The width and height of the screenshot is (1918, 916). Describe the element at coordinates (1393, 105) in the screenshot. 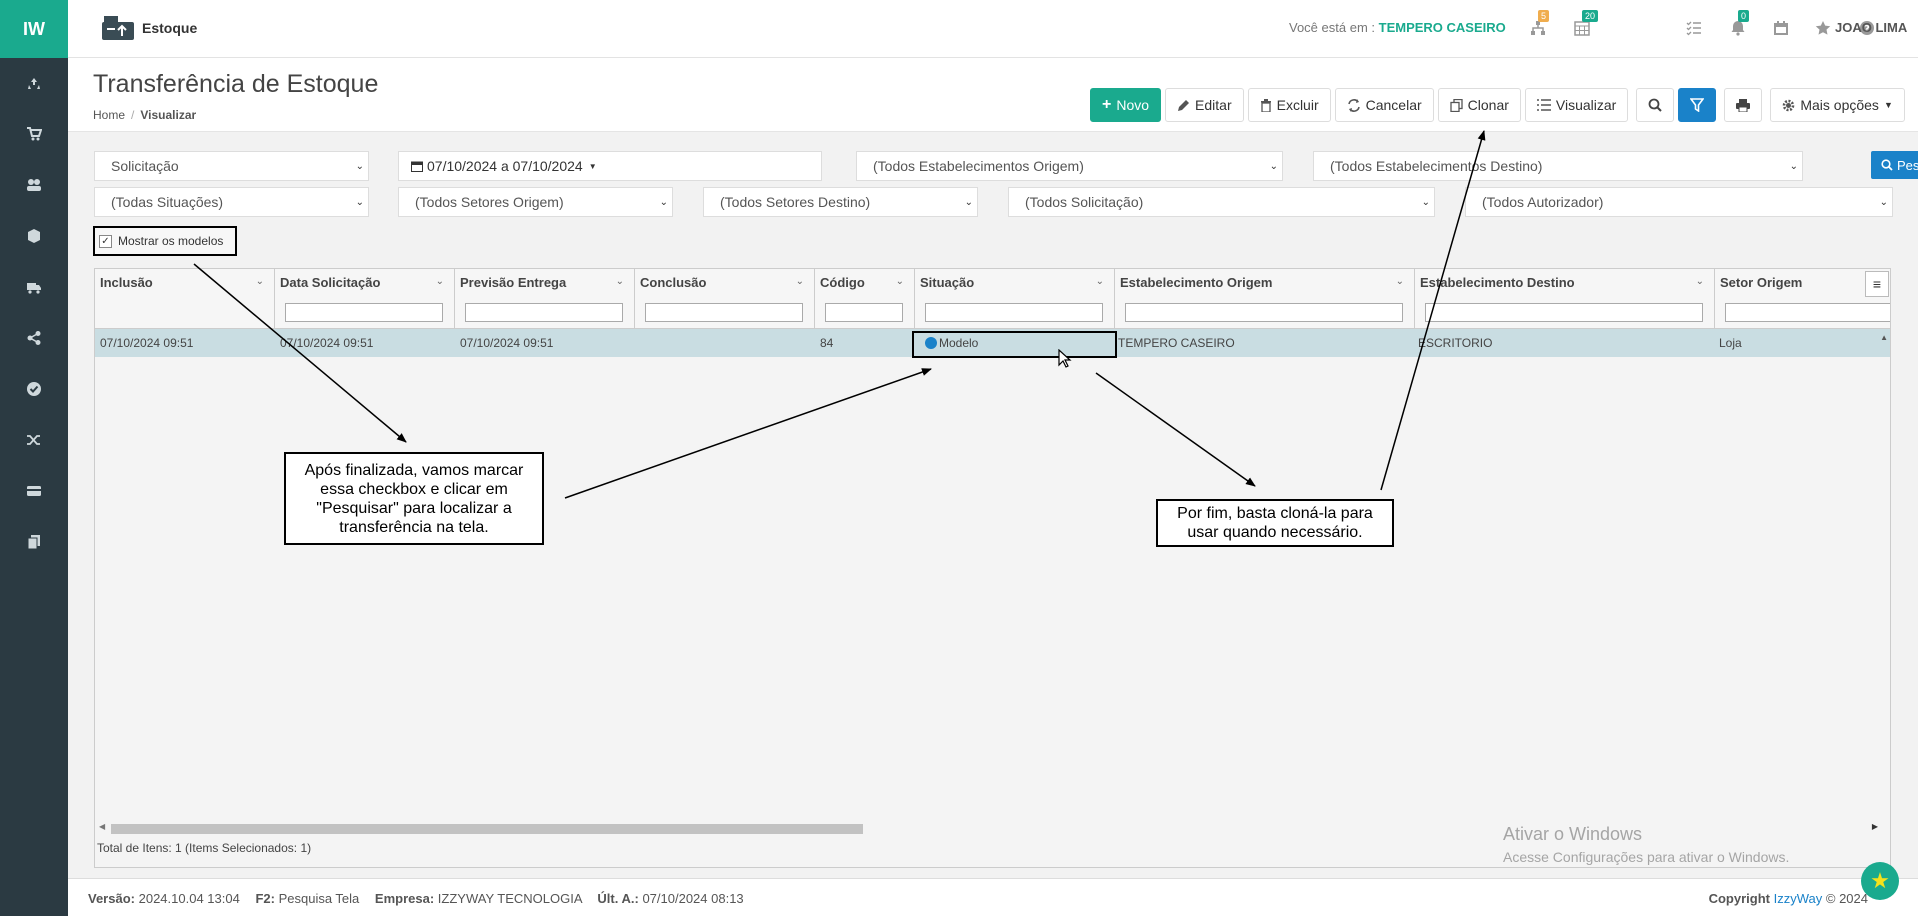

I see `cancelar-label: Cancelar` at that location.